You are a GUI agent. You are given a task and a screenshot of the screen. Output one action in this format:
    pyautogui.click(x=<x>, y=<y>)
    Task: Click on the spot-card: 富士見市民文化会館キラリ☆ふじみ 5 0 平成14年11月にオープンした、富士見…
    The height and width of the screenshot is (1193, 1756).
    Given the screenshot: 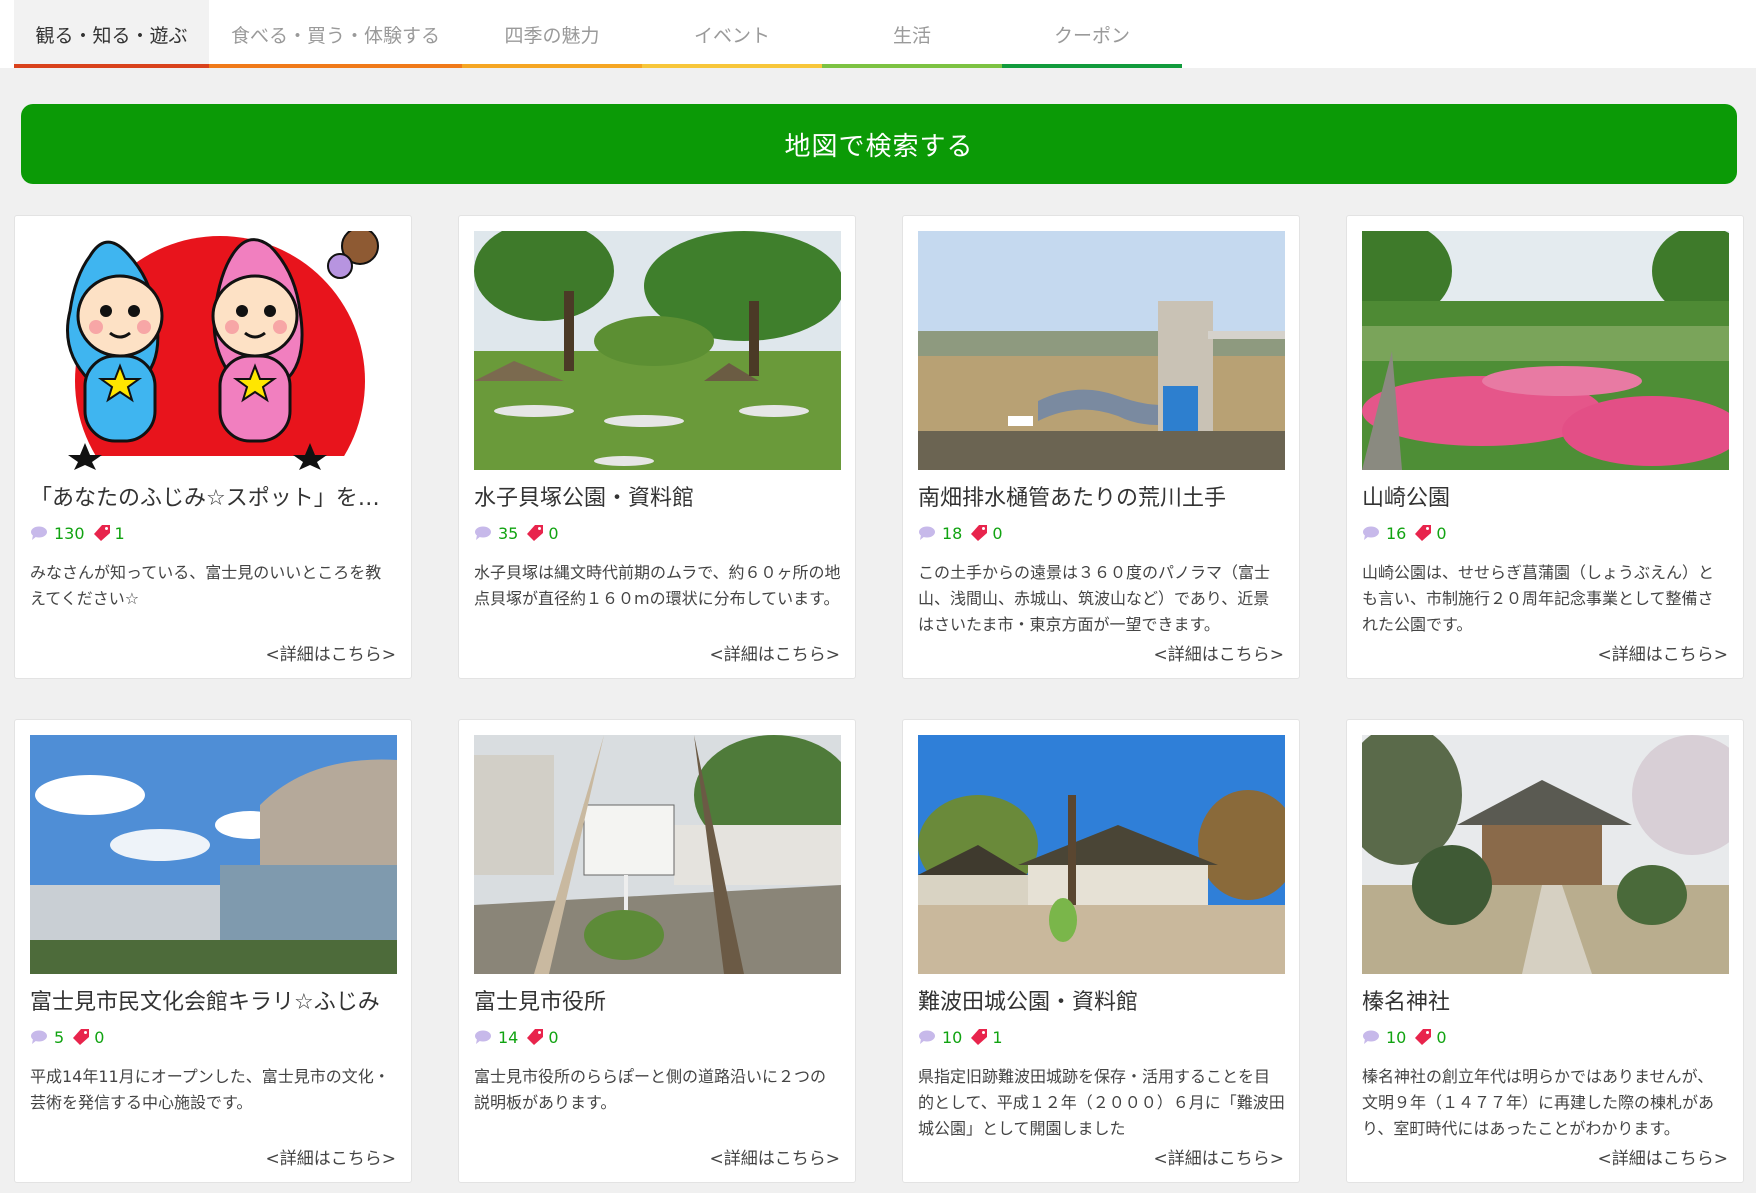 What is the action you would take?
    pyautogui.click(x=213, y=951)
    